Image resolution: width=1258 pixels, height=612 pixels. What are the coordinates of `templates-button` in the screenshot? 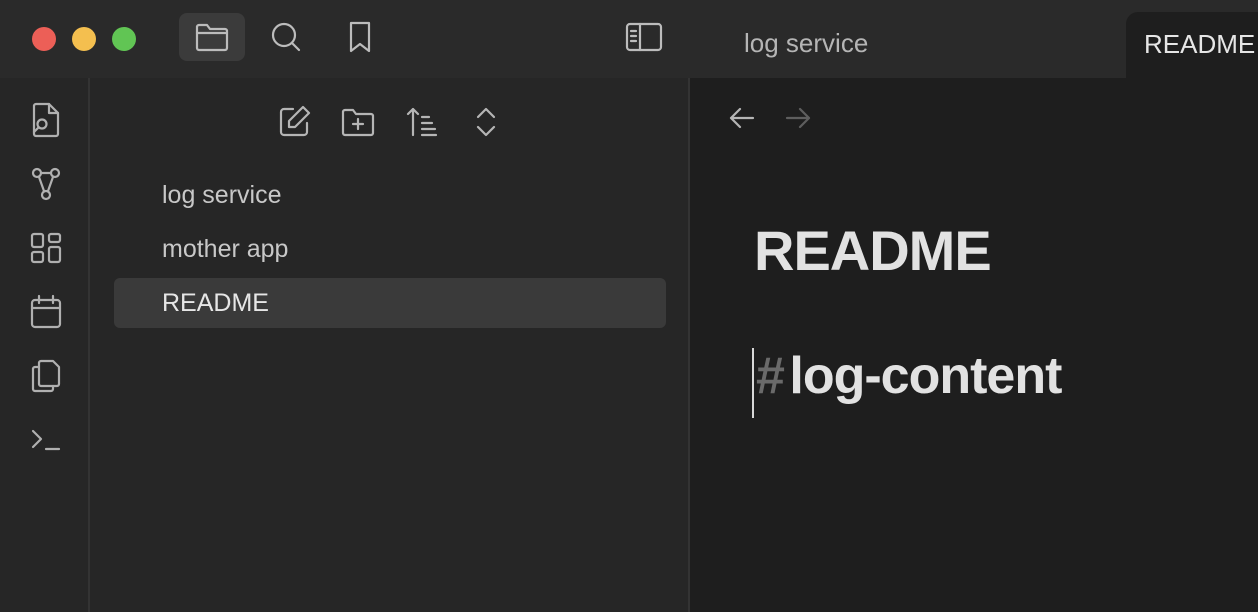 It's located at (46, 376).